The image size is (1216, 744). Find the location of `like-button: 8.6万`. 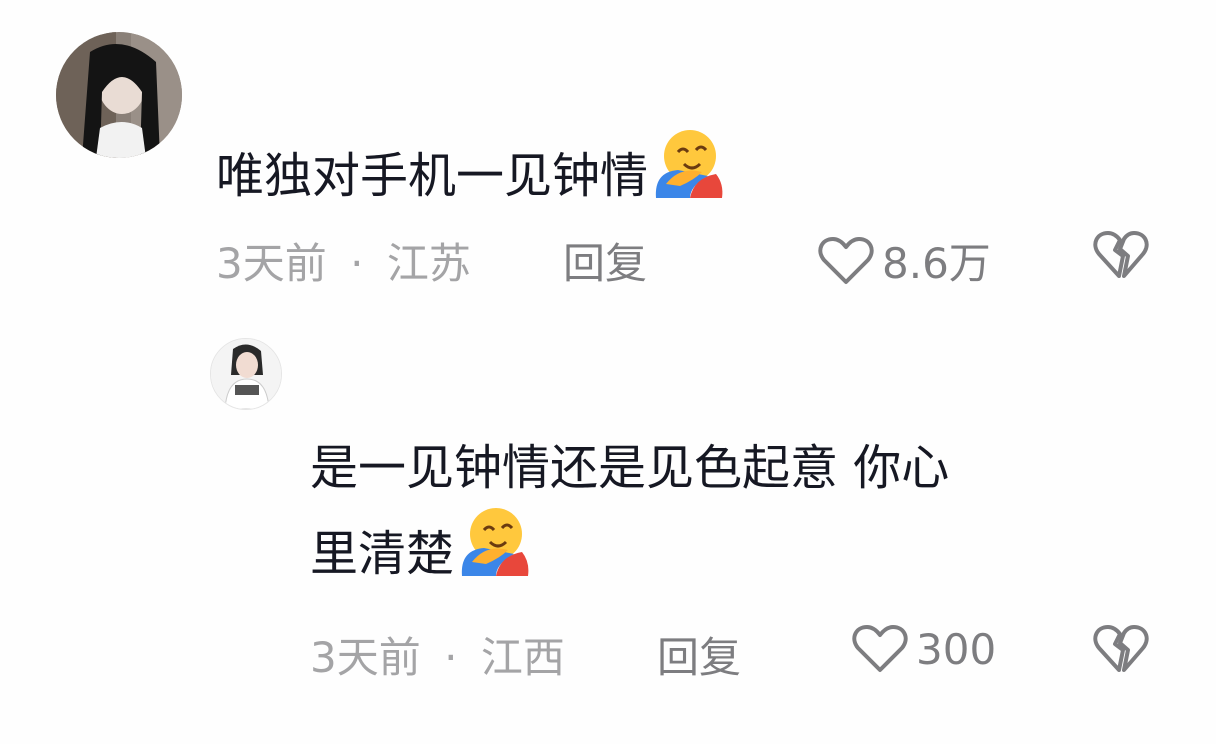

like-button: 8.6万 is located at coordinates (904, 260).